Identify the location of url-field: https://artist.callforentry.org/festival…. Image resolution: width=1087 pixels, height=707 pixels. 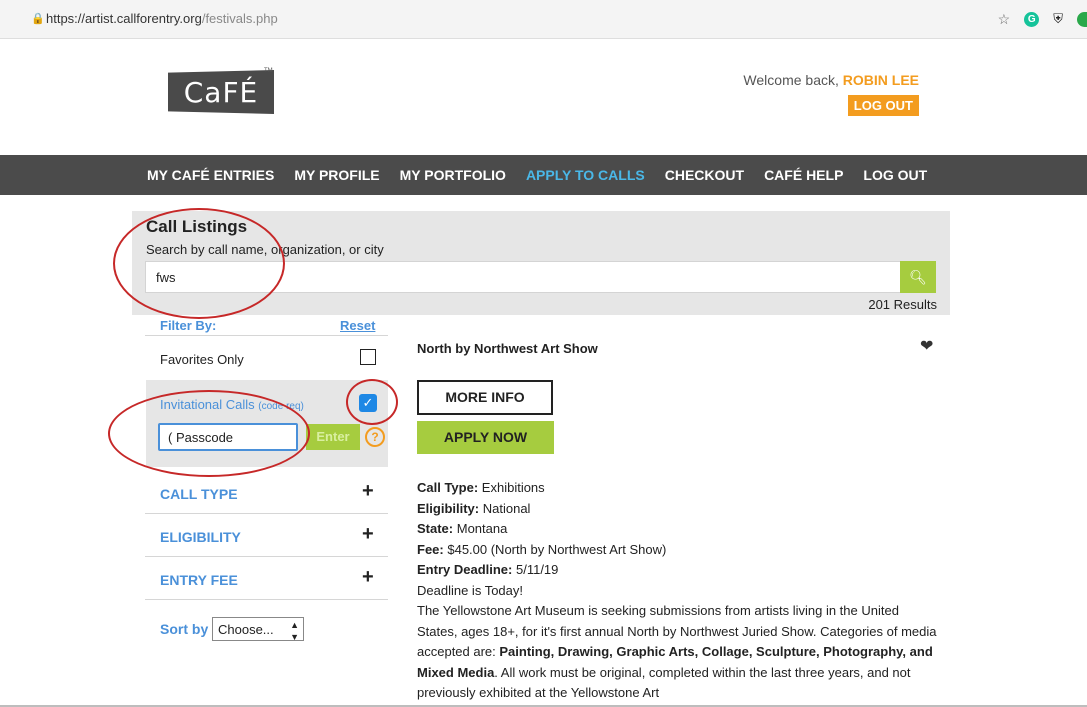
(162, 18).